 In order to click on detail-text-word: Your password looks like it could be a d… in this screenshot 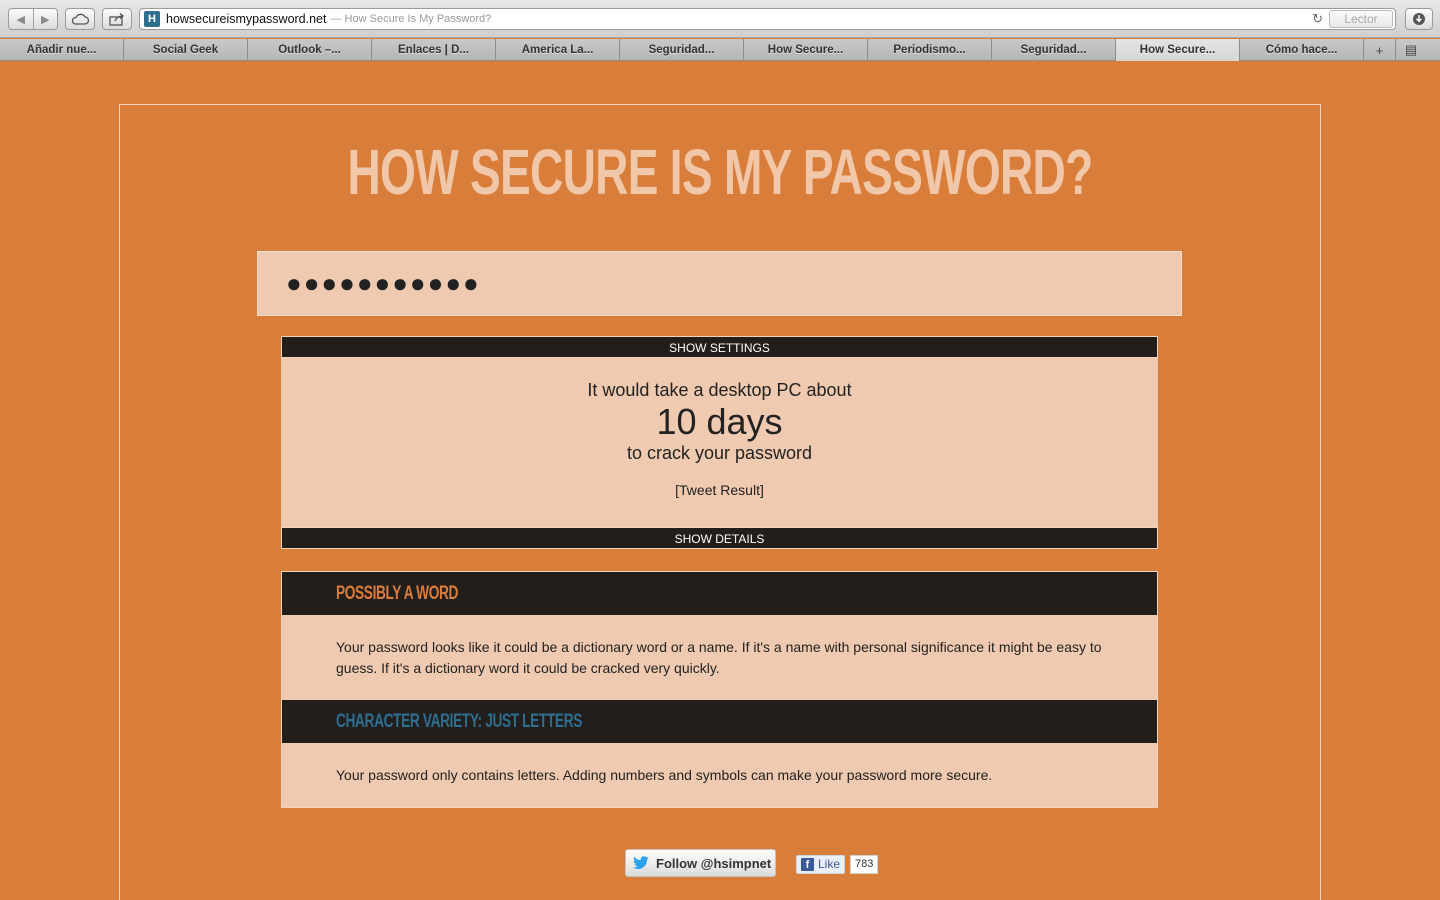, I will do `click(719, 657)`.